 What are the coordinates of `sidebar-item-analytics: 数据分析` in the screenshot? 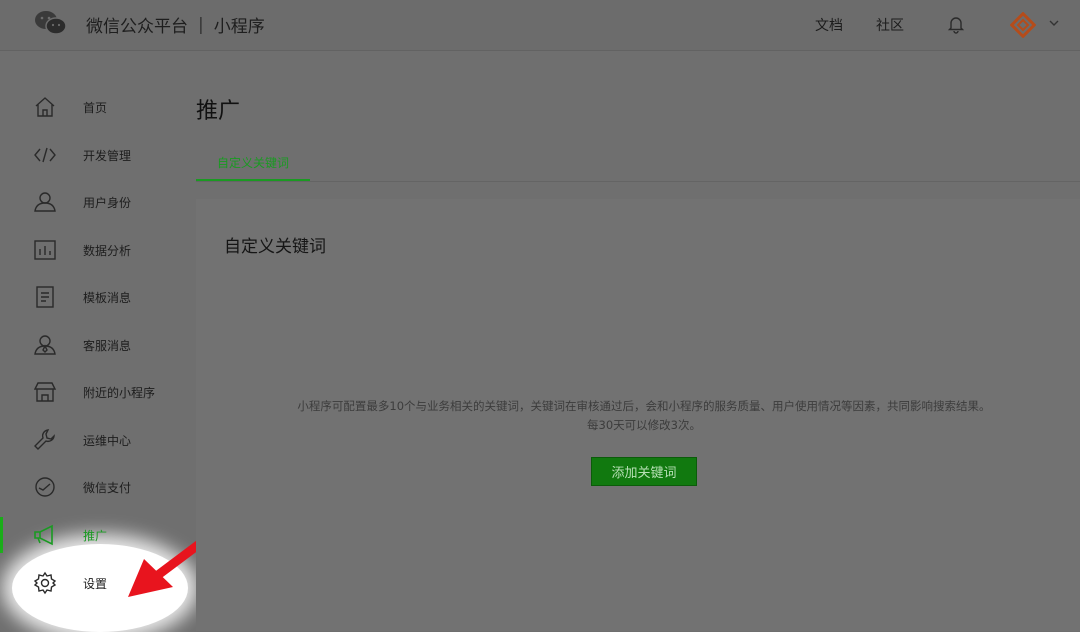 It's located at (95, 250).